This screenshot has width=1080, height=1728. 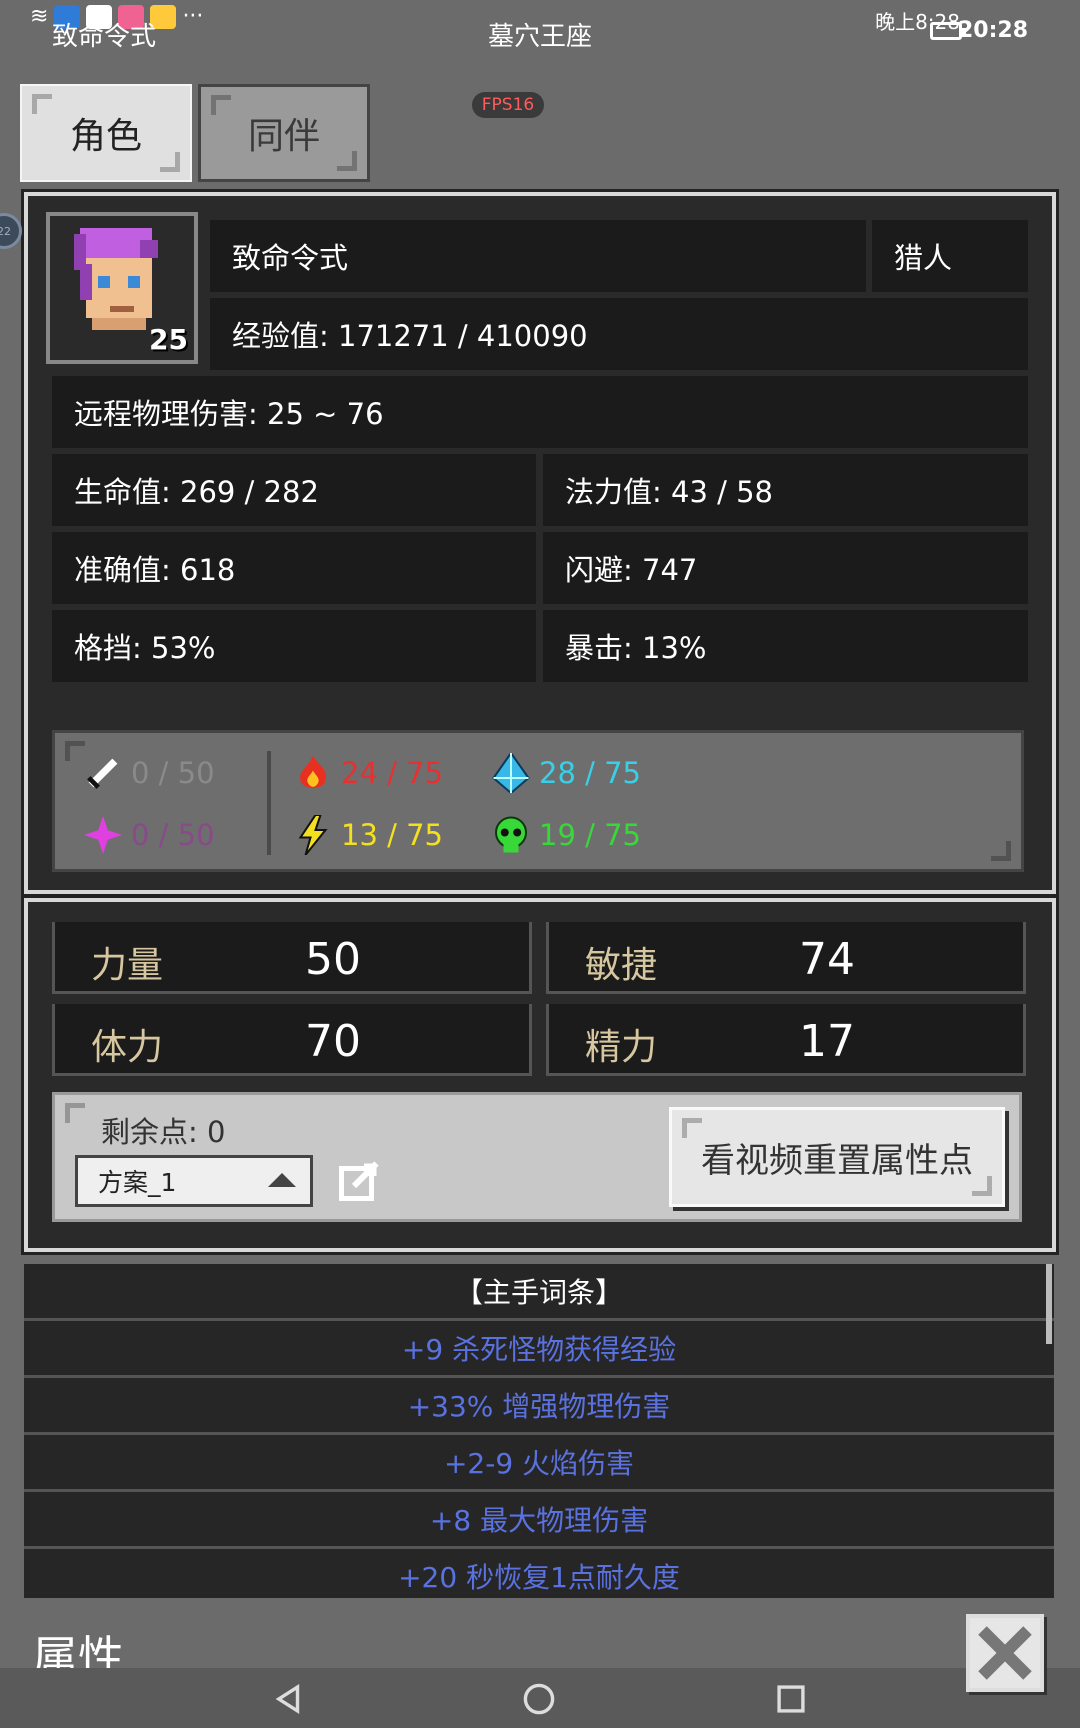 What do you see at coordinates (539, 1520) in the screenshot?
I see `affix-item: +8 最大物理伤害` at bounding box center [539, 1520].